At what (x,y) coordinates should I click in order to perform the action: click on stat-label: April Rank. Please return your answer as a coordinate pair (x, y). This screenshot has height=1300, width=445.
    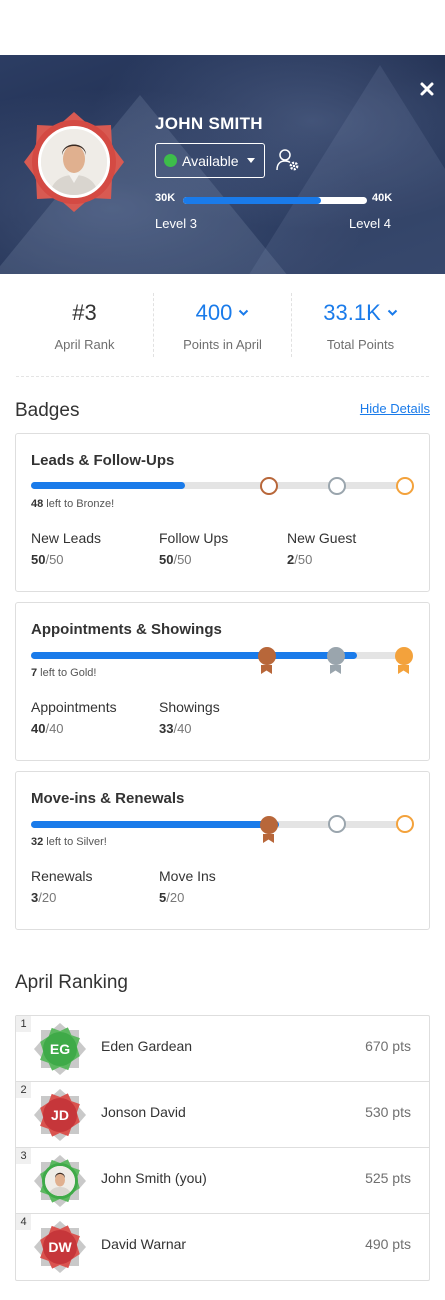
    Looking at the image, I should click on (84, 344).